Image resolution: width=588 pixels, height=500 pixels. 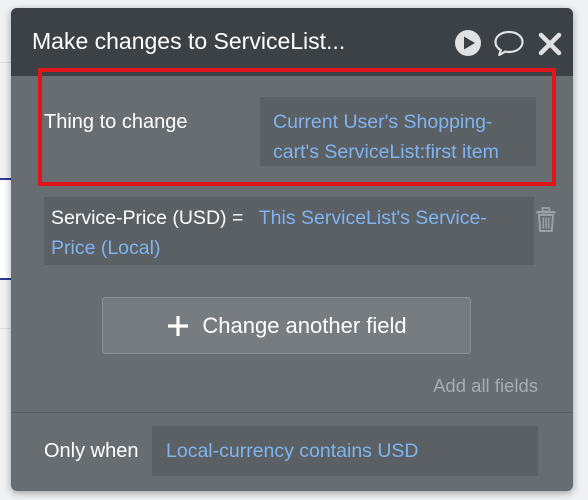 What do you see at coordinates (485, 386) in the screenshot?
I see `add-all-fields-link: Add all fields` at bounding box center [485, 386].